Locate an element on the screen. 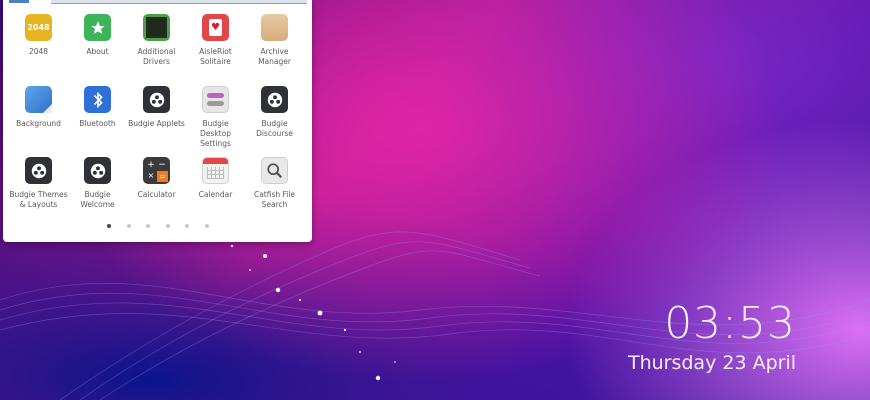 The image size is (870, 400). magnifier-icon is located at coordinates (274, 170).